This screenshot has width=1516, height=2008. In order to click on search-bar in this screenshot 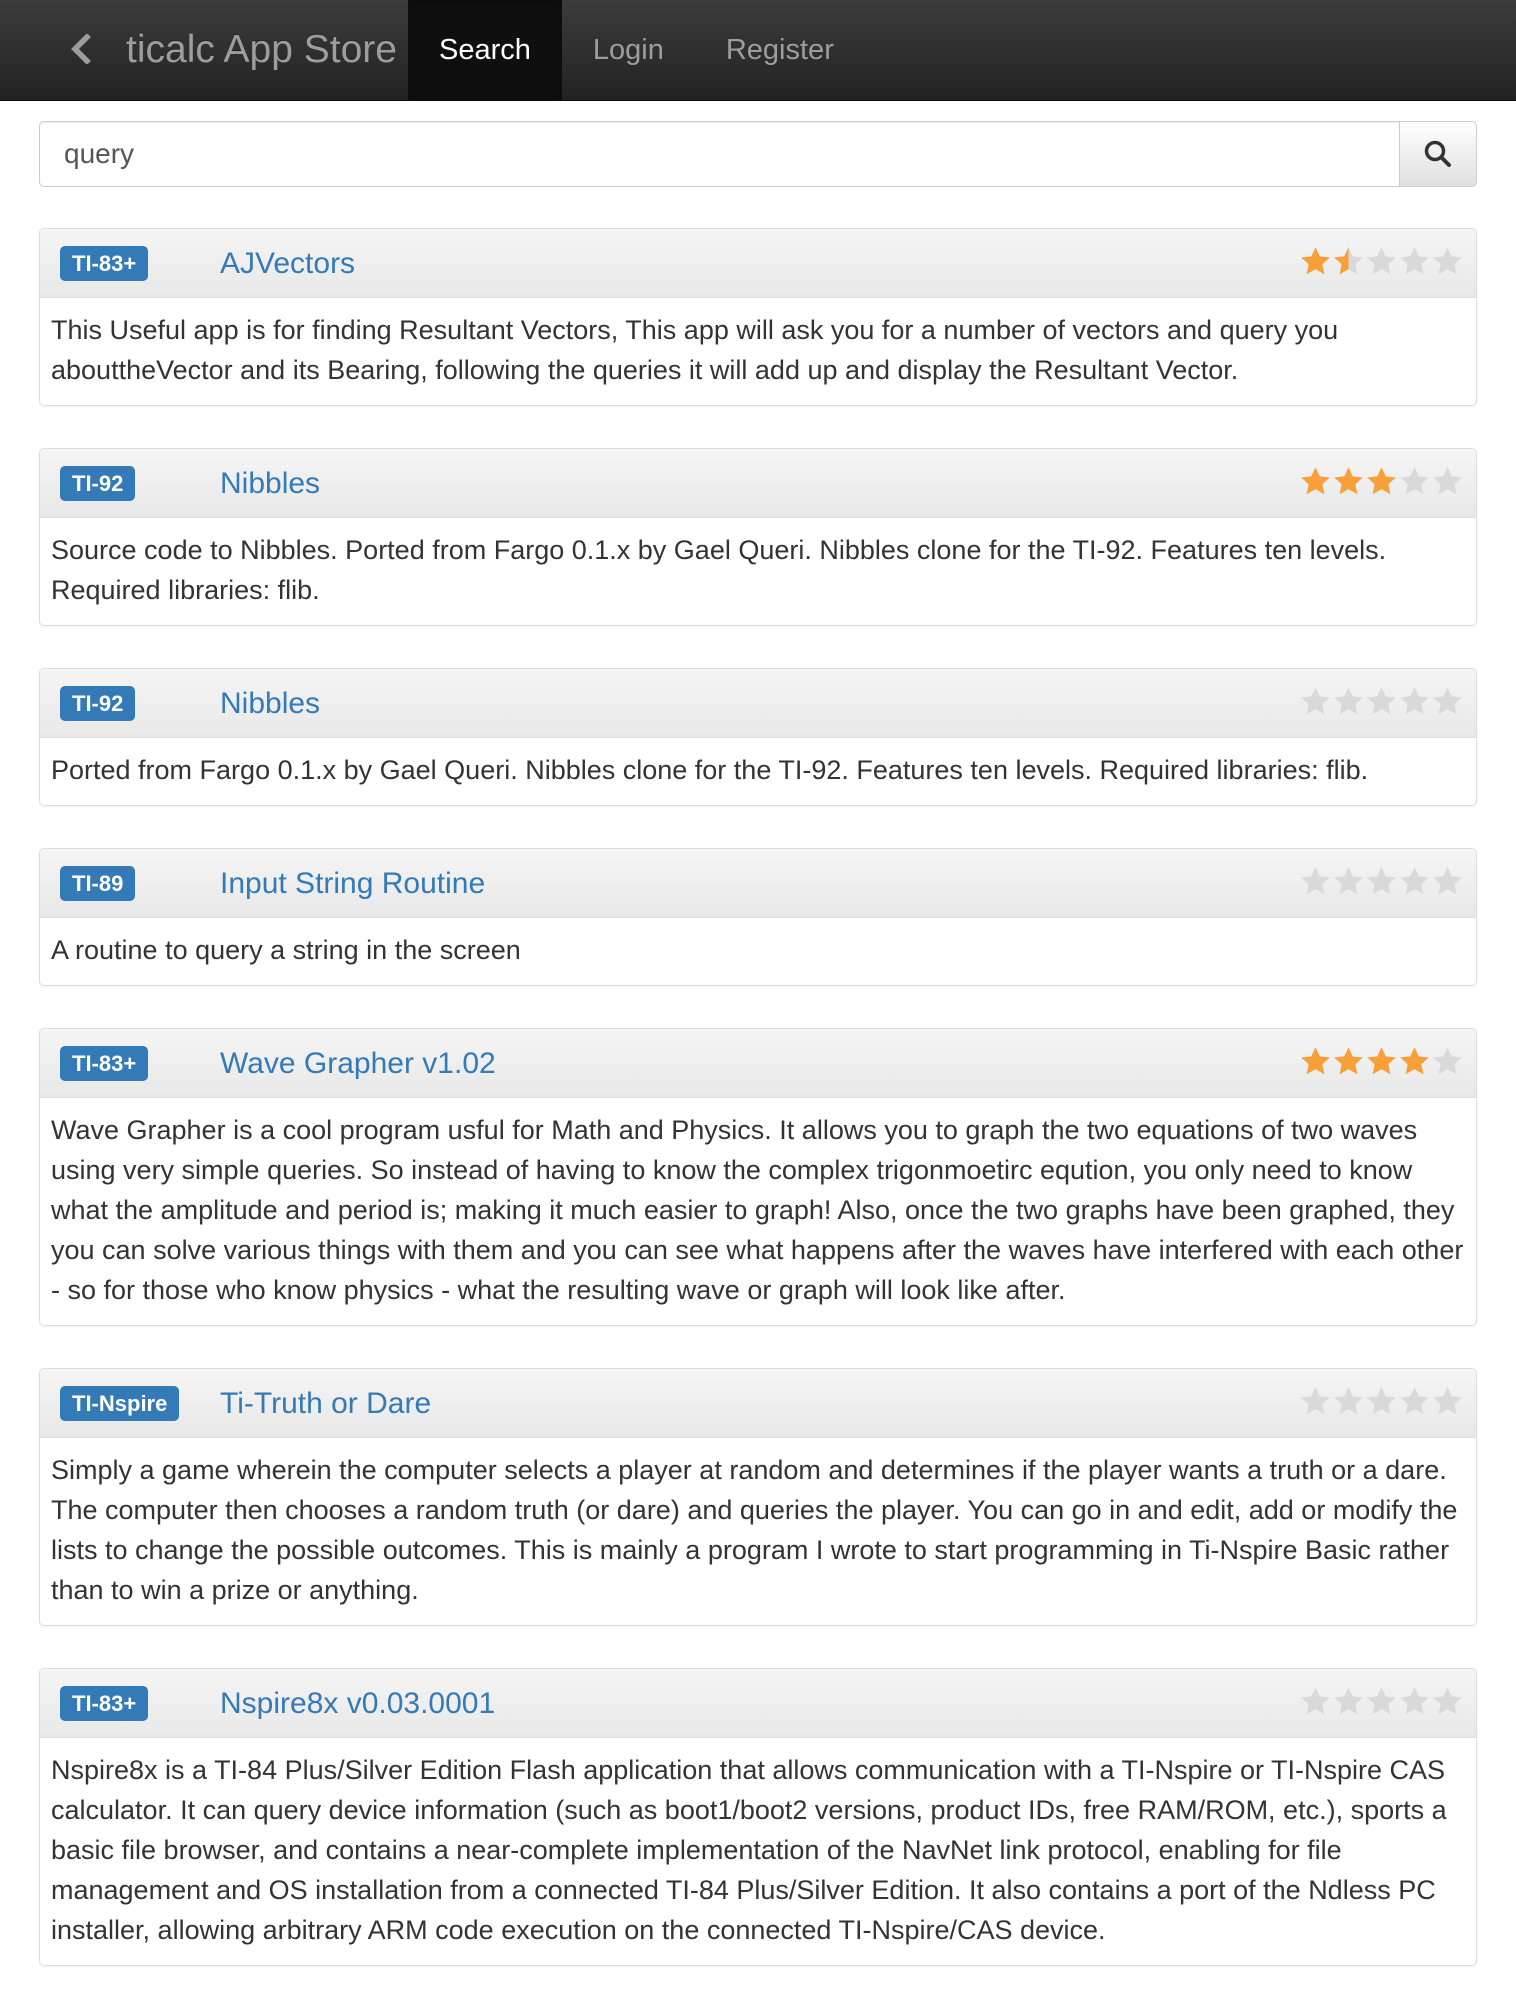, I will do `click(758, 154)`.